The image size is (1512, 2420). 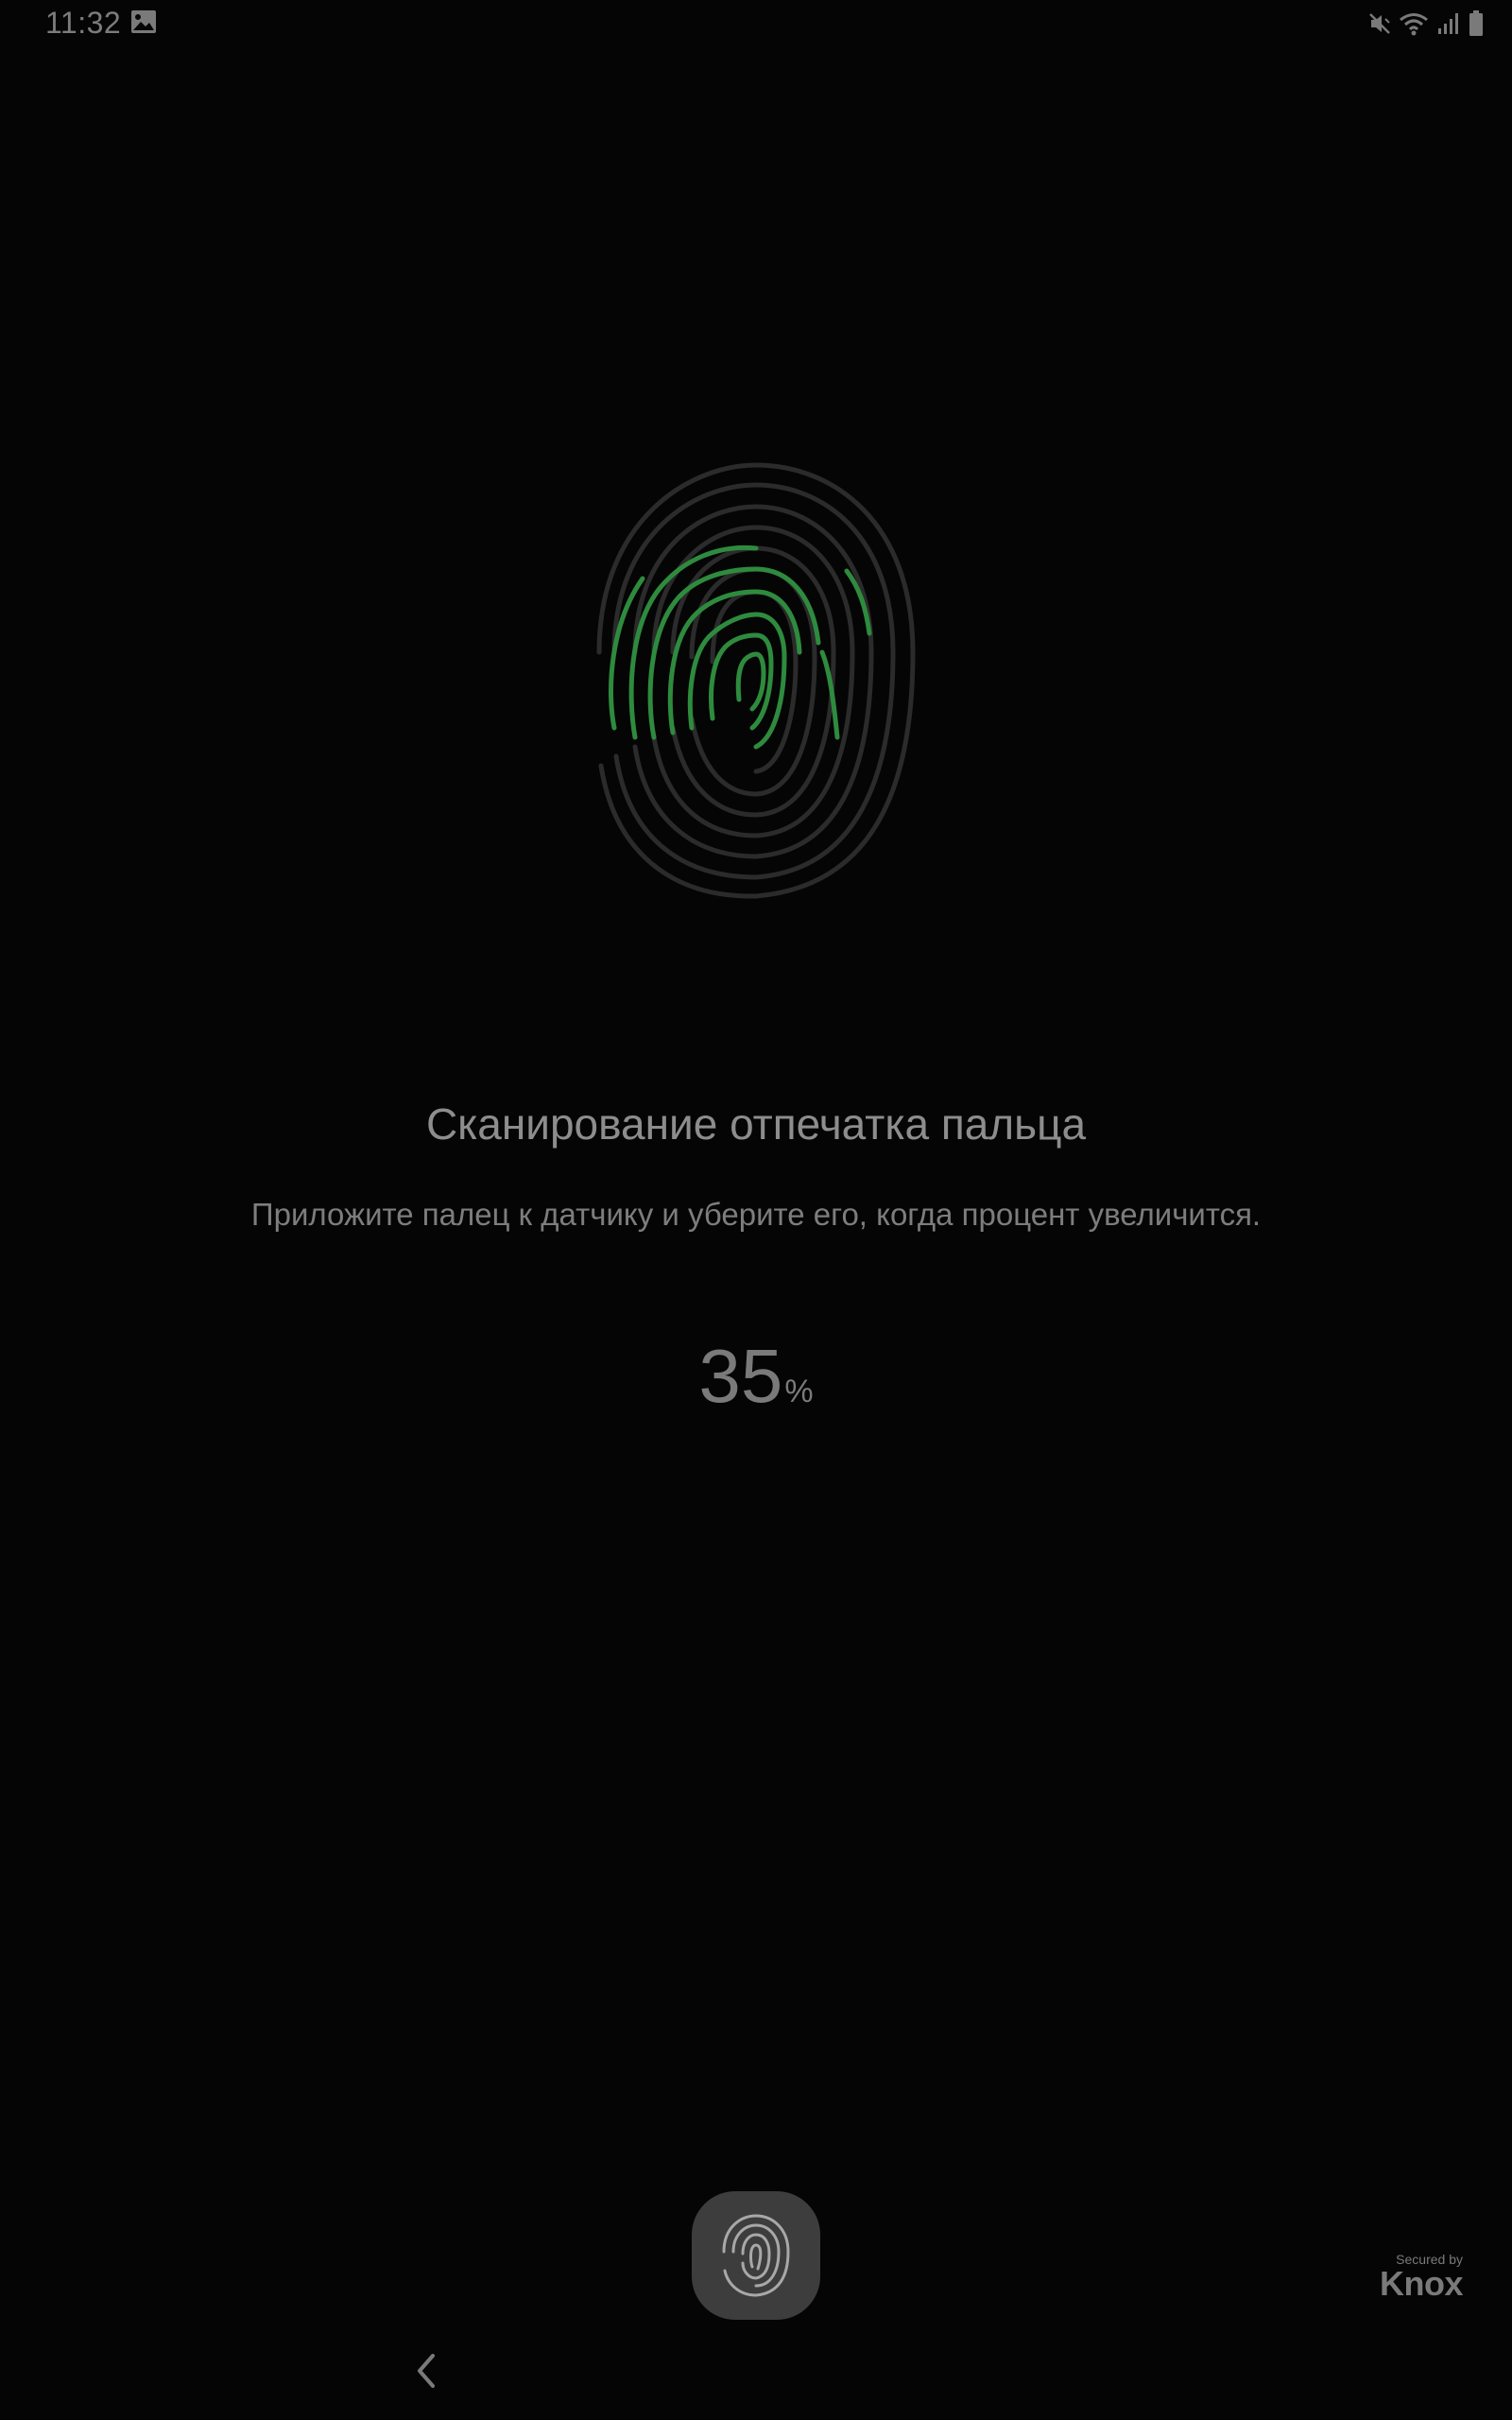 I want to click on status-bar: 11:32, so click(x=756, y=24).